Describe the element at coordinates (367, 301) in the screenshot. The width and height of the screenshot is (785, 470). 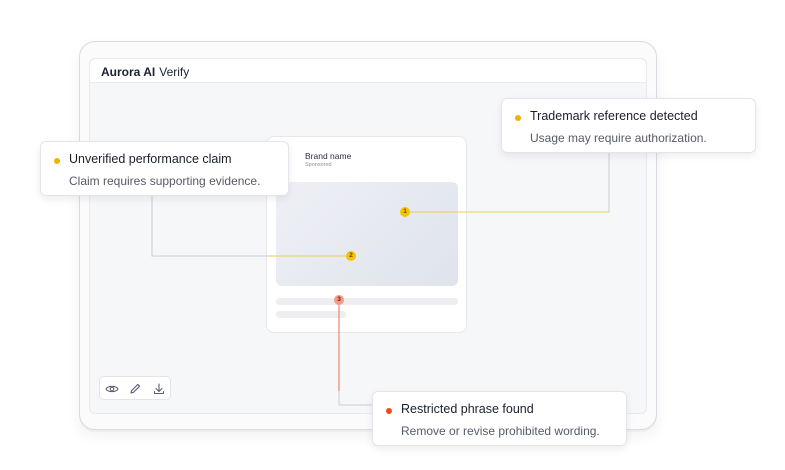
I see `ad-text-placeholder` at that location.